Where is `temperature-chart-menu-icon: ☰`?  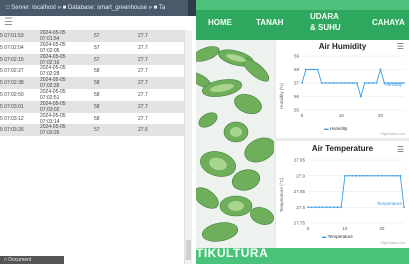 temperature-chart-menu-icon: ☰ is located at coordinates (400, 149).